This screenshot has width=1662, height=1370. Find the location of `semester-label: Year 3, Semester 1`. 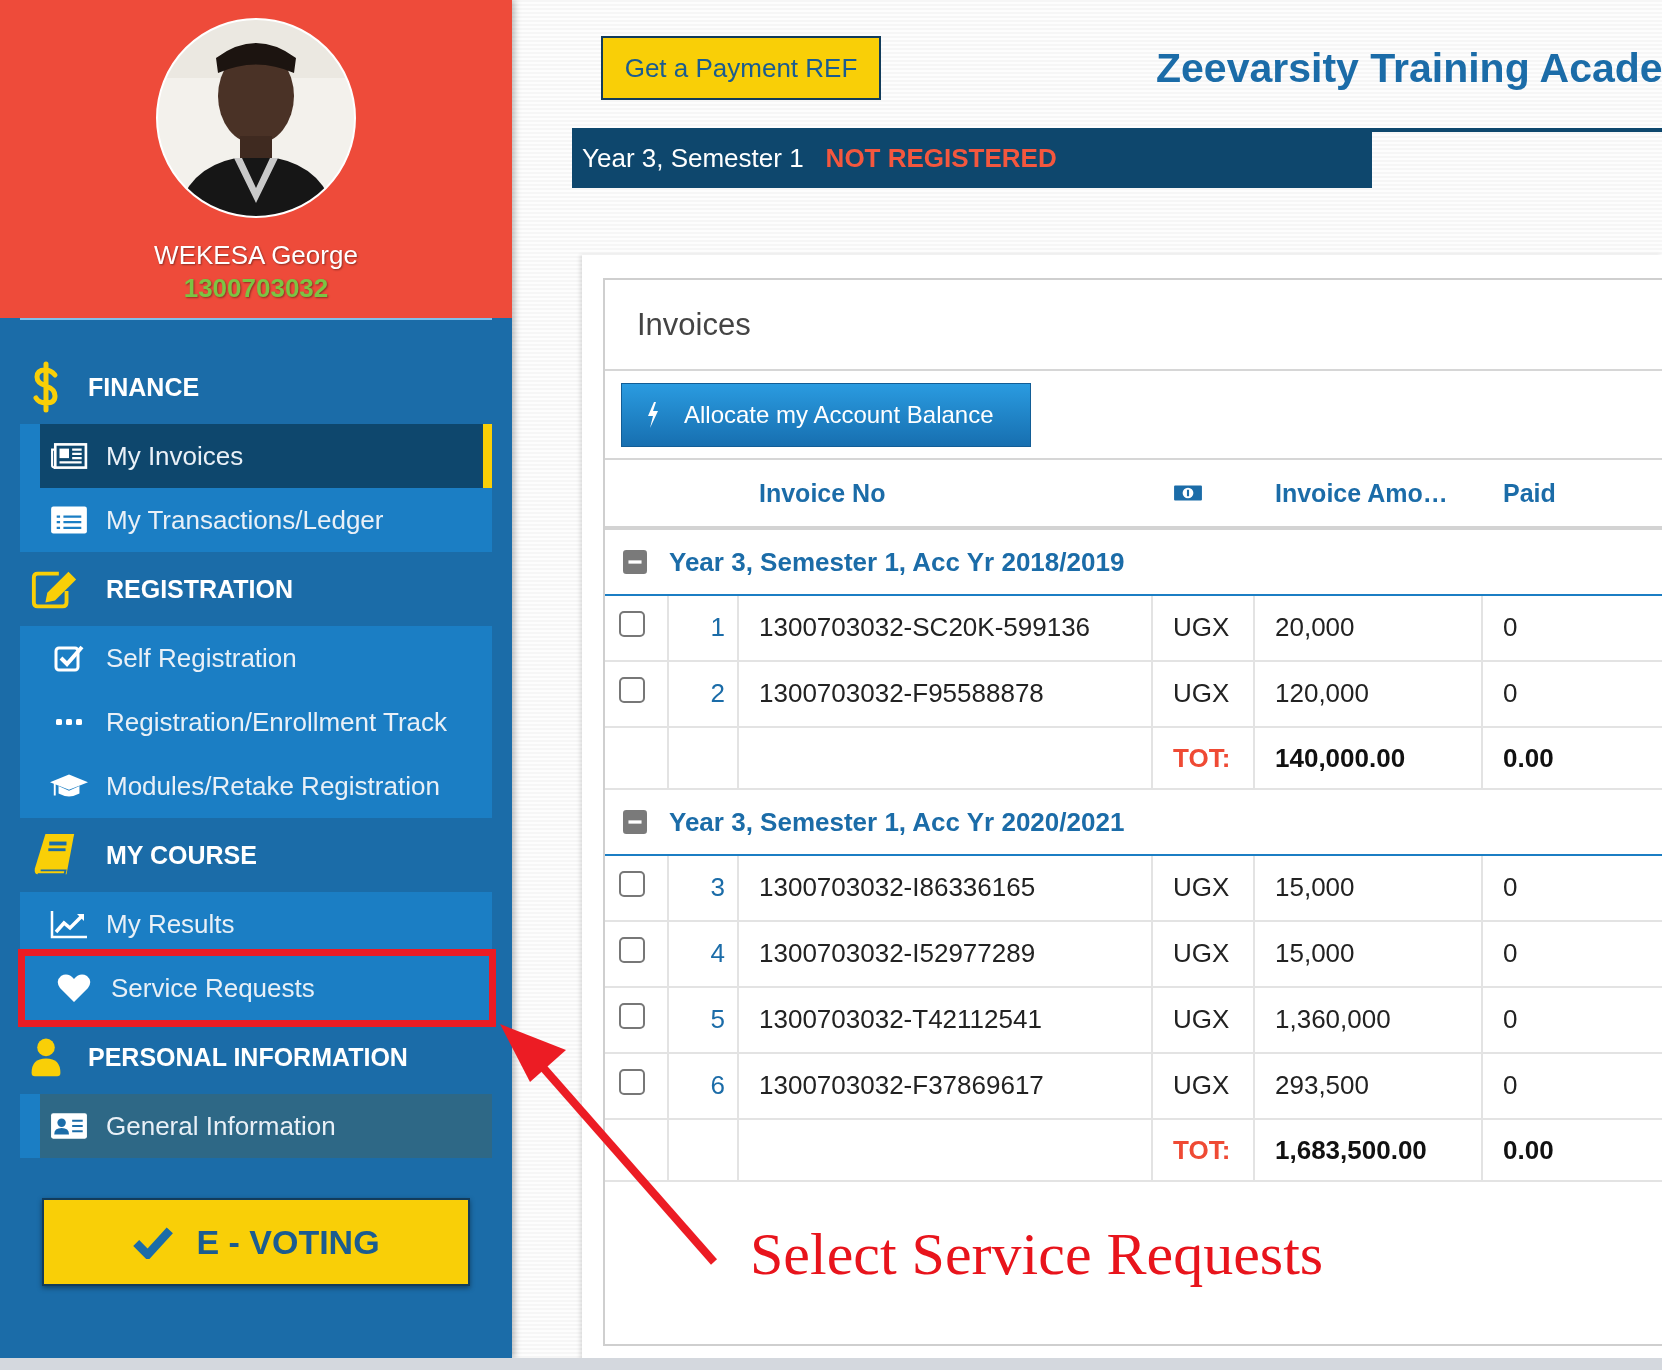

semester-label: Year 3, Semester 1 is located at coordinates (693, 158).